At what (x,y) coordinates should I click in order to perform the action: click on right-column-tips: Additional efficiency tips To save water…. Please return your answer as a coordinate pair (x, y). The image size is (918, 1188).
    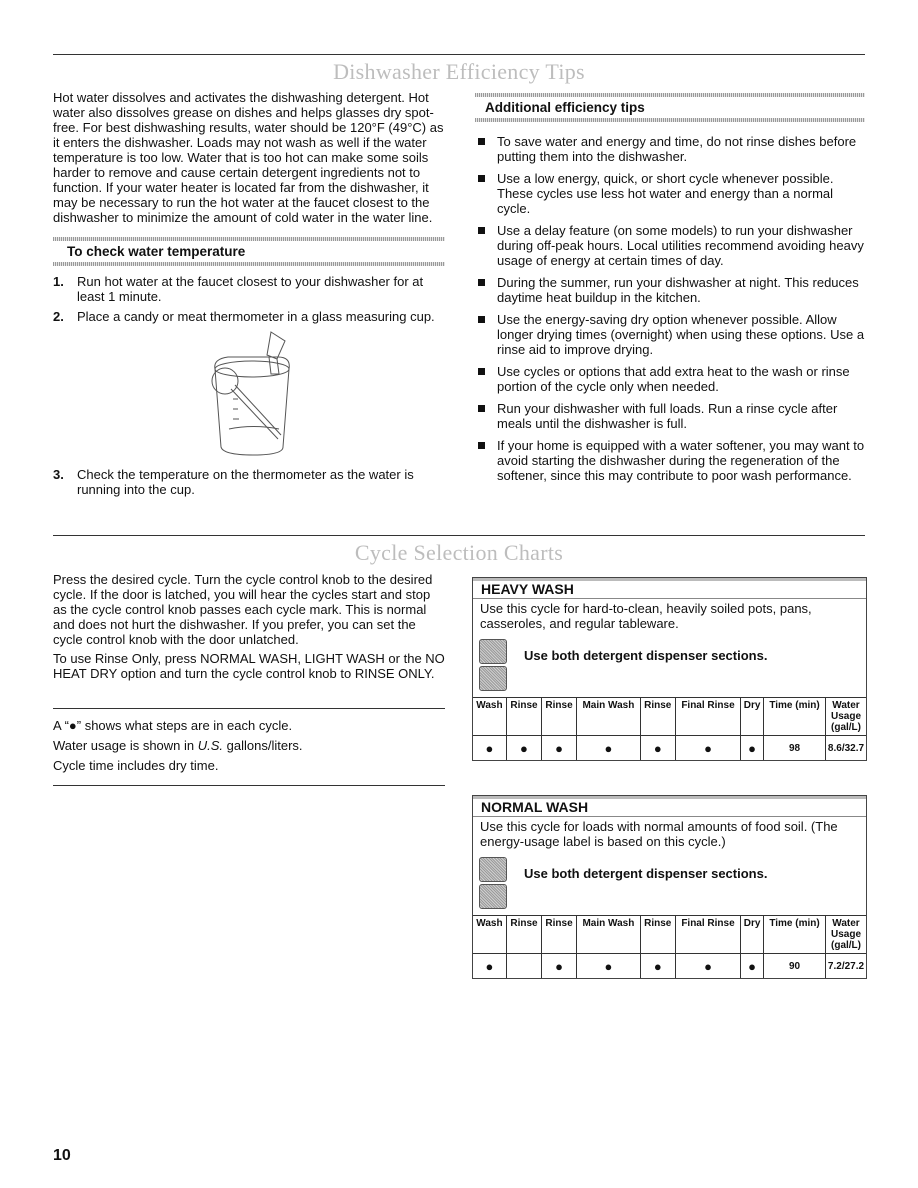
    Looking at the image, I should click on (670, 291).